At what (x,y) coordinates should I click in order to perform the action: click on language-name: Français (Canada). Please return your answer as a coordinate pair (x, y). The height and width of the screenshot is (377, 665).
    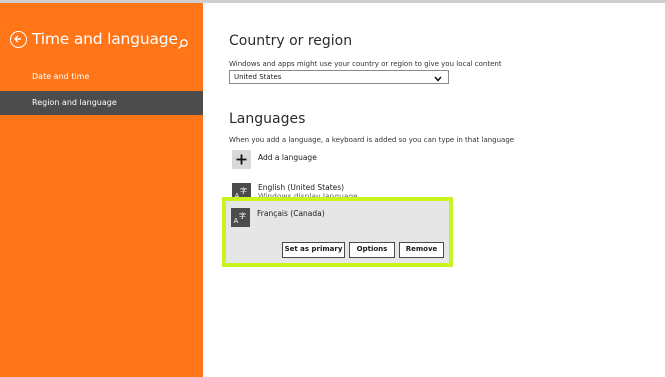
    Looking at the image, I should click on (291, 213).